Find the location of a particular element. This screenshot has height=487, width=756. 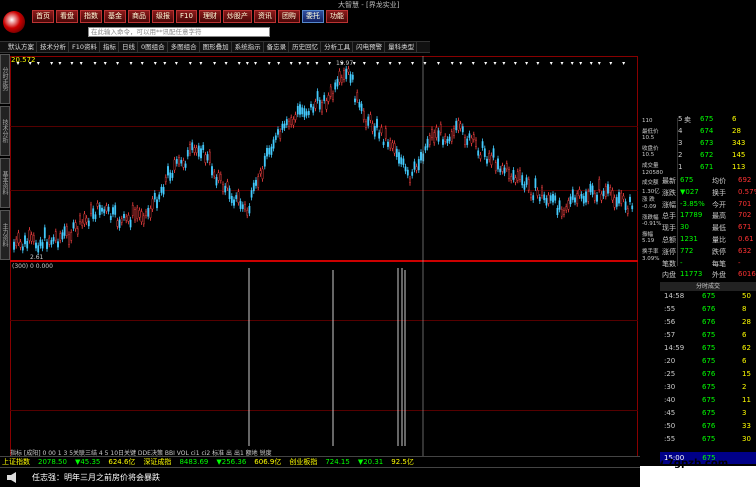

fund-item: 振幅 is located at coordinates (648, 234).